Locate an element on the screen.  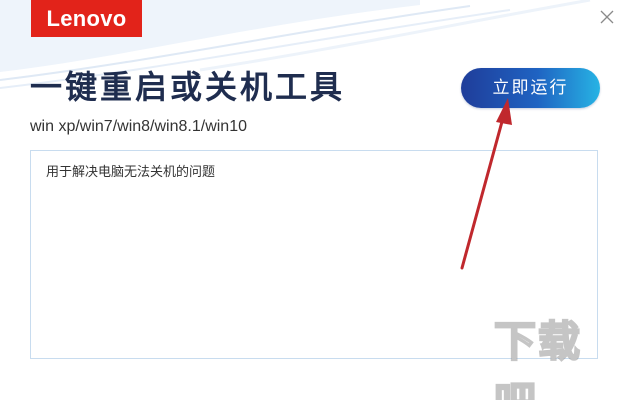
supported-os-text: win xp/win7/win8/win8.1/win10 is located at coordinates (138, 126).